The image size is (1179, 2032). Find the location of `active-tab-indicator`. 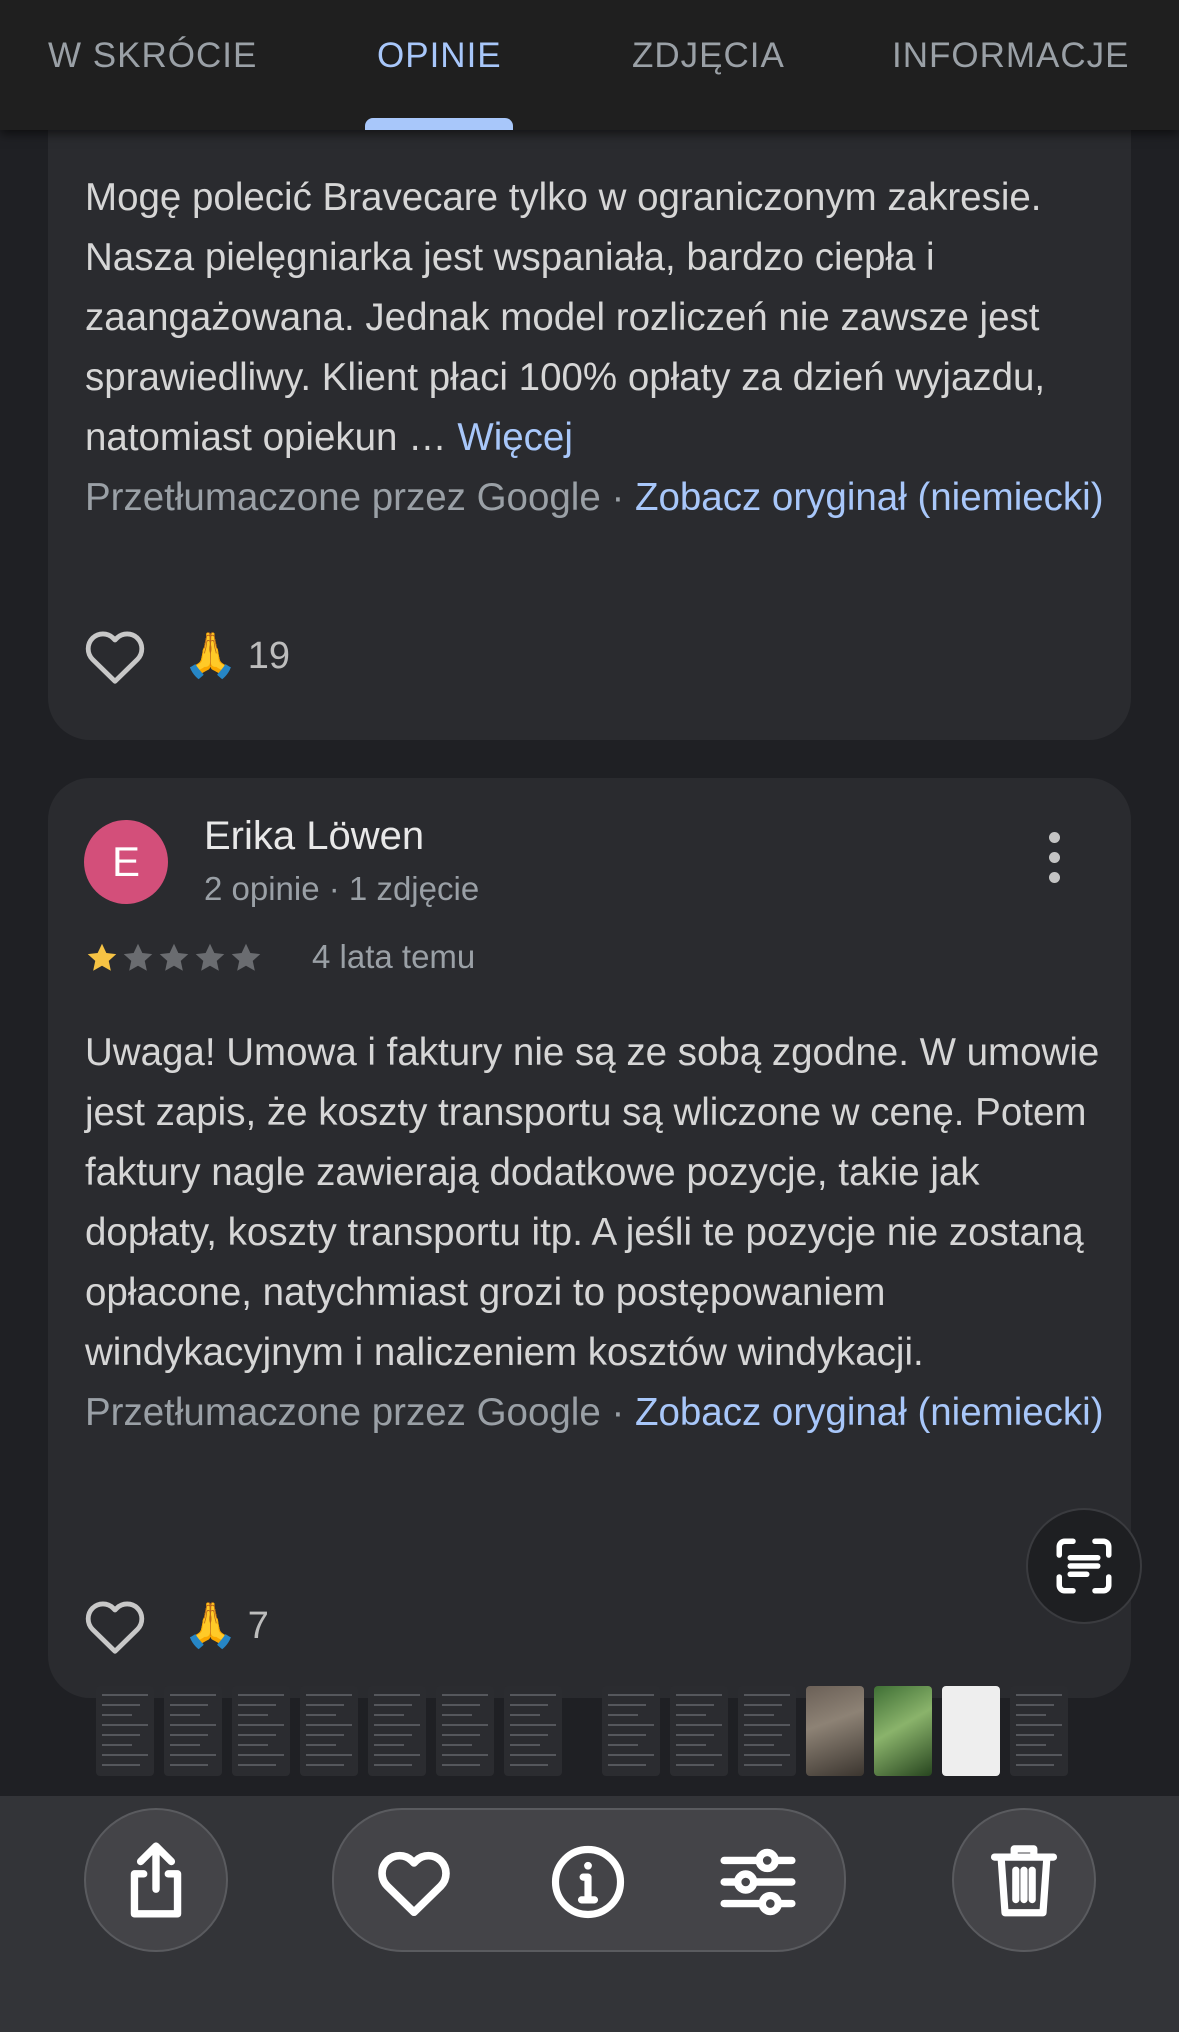

active-tab-indicator is located at coordinates (439, 124).